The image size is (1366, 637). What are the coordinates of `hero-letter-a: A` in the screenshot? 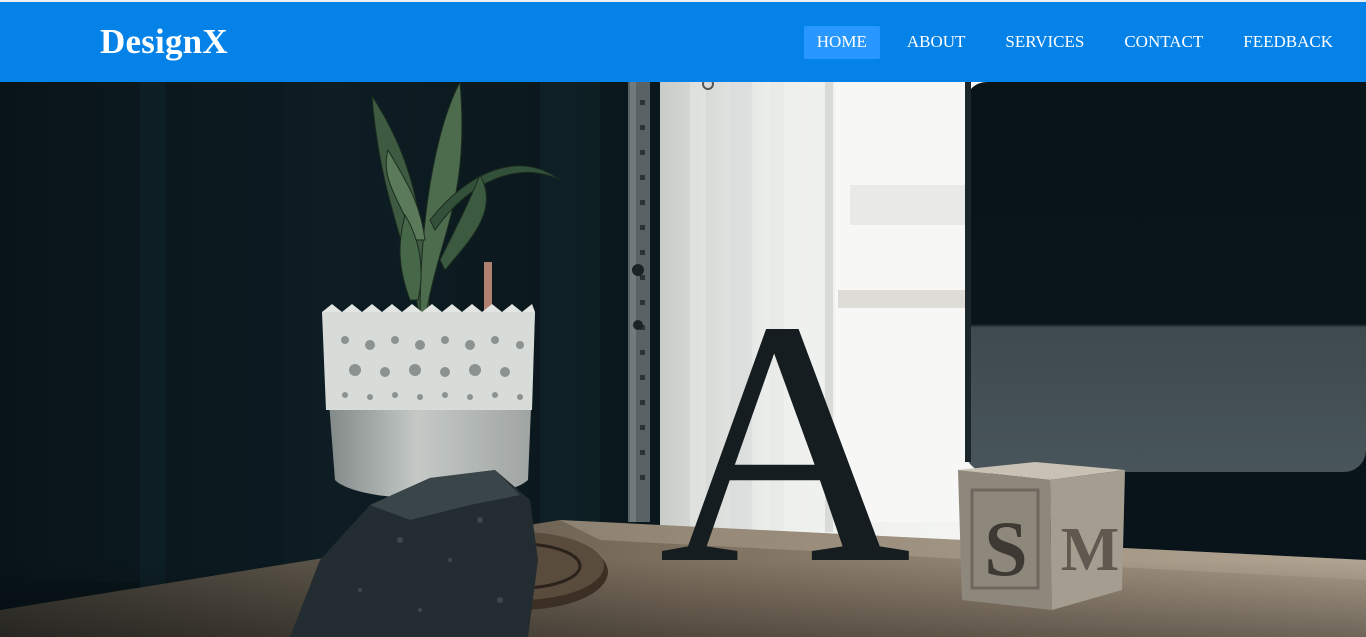 It's located at (785, 442).